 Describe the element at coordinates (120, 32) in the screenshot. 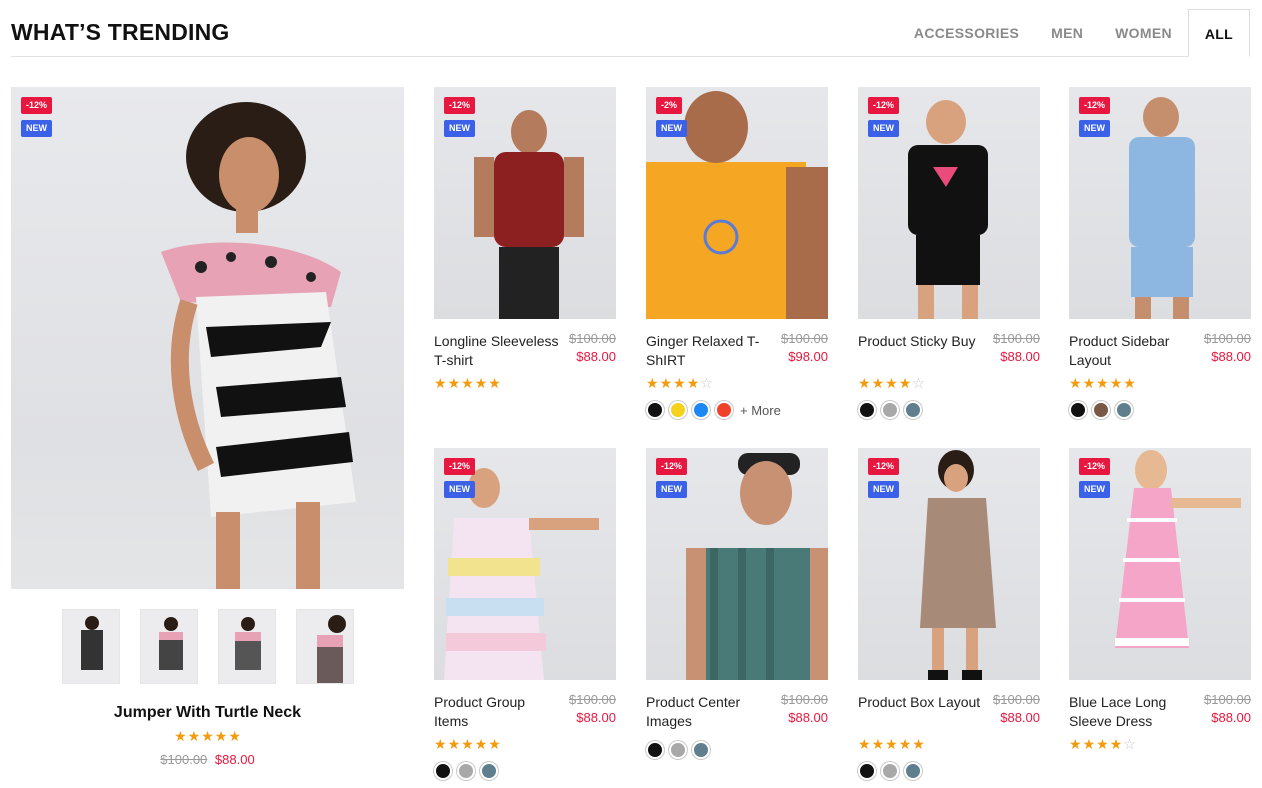

I see `section-title: WHAT’S TRENDING` at that location.